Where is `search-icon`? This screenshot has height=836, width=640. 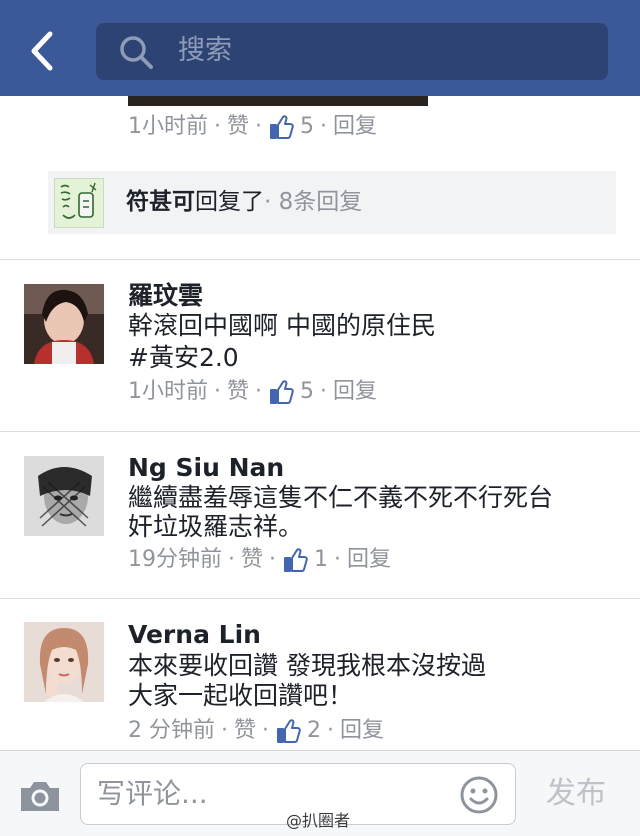
search-icon is located at coordinates (136, 52).